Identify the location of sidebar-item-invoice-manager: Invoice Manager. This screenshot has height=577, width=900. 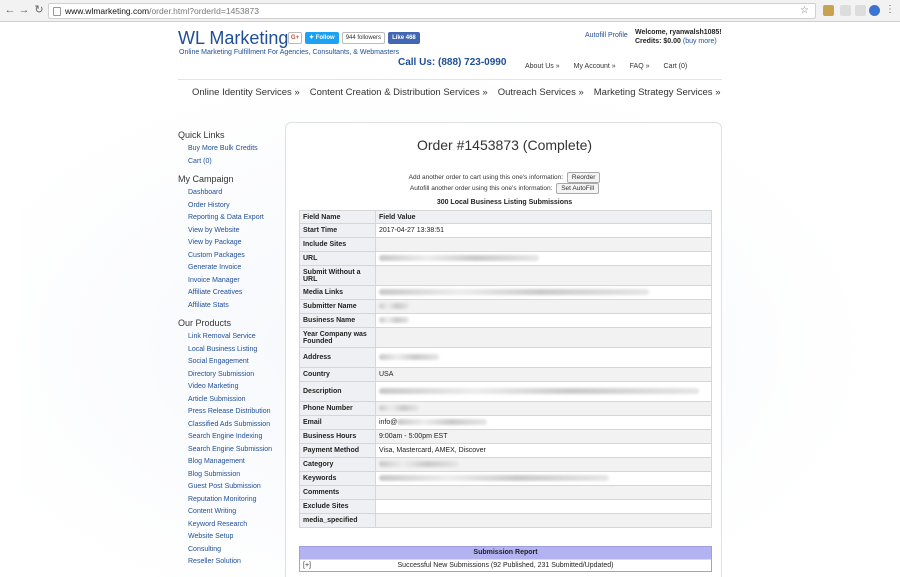
(231, 281).